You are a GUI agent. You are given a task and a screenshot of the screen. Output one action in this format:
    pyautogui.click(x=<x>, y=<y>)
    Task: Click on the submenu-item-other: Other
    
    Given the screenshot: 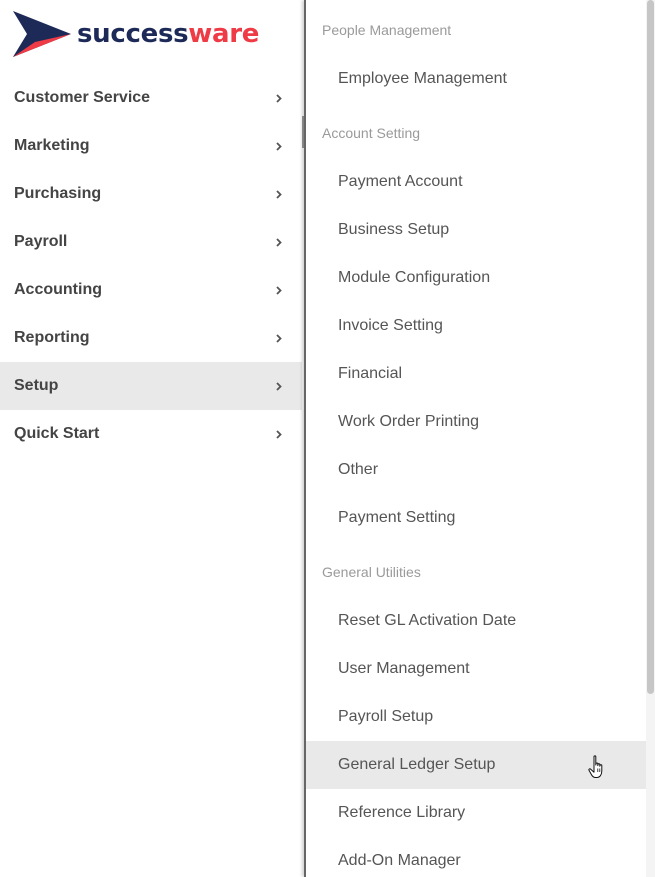 What is the action you would take?
    pyautogui.click(x=476, y=470)
    